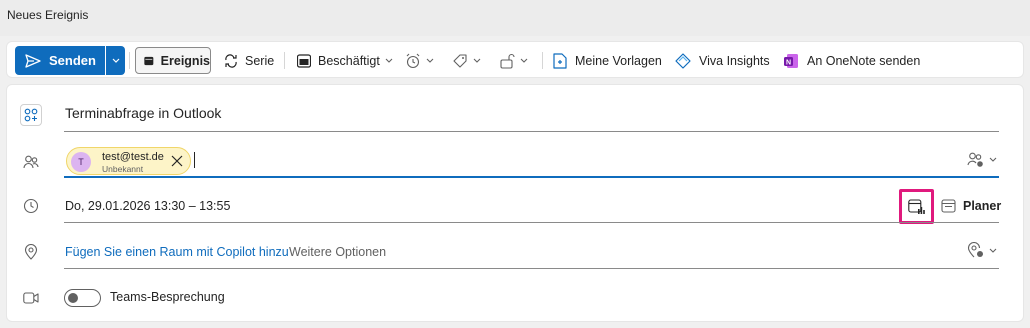 The height and width of the screenshot is (328, 1030). I want to click on send-options-button, so click(115, 60).